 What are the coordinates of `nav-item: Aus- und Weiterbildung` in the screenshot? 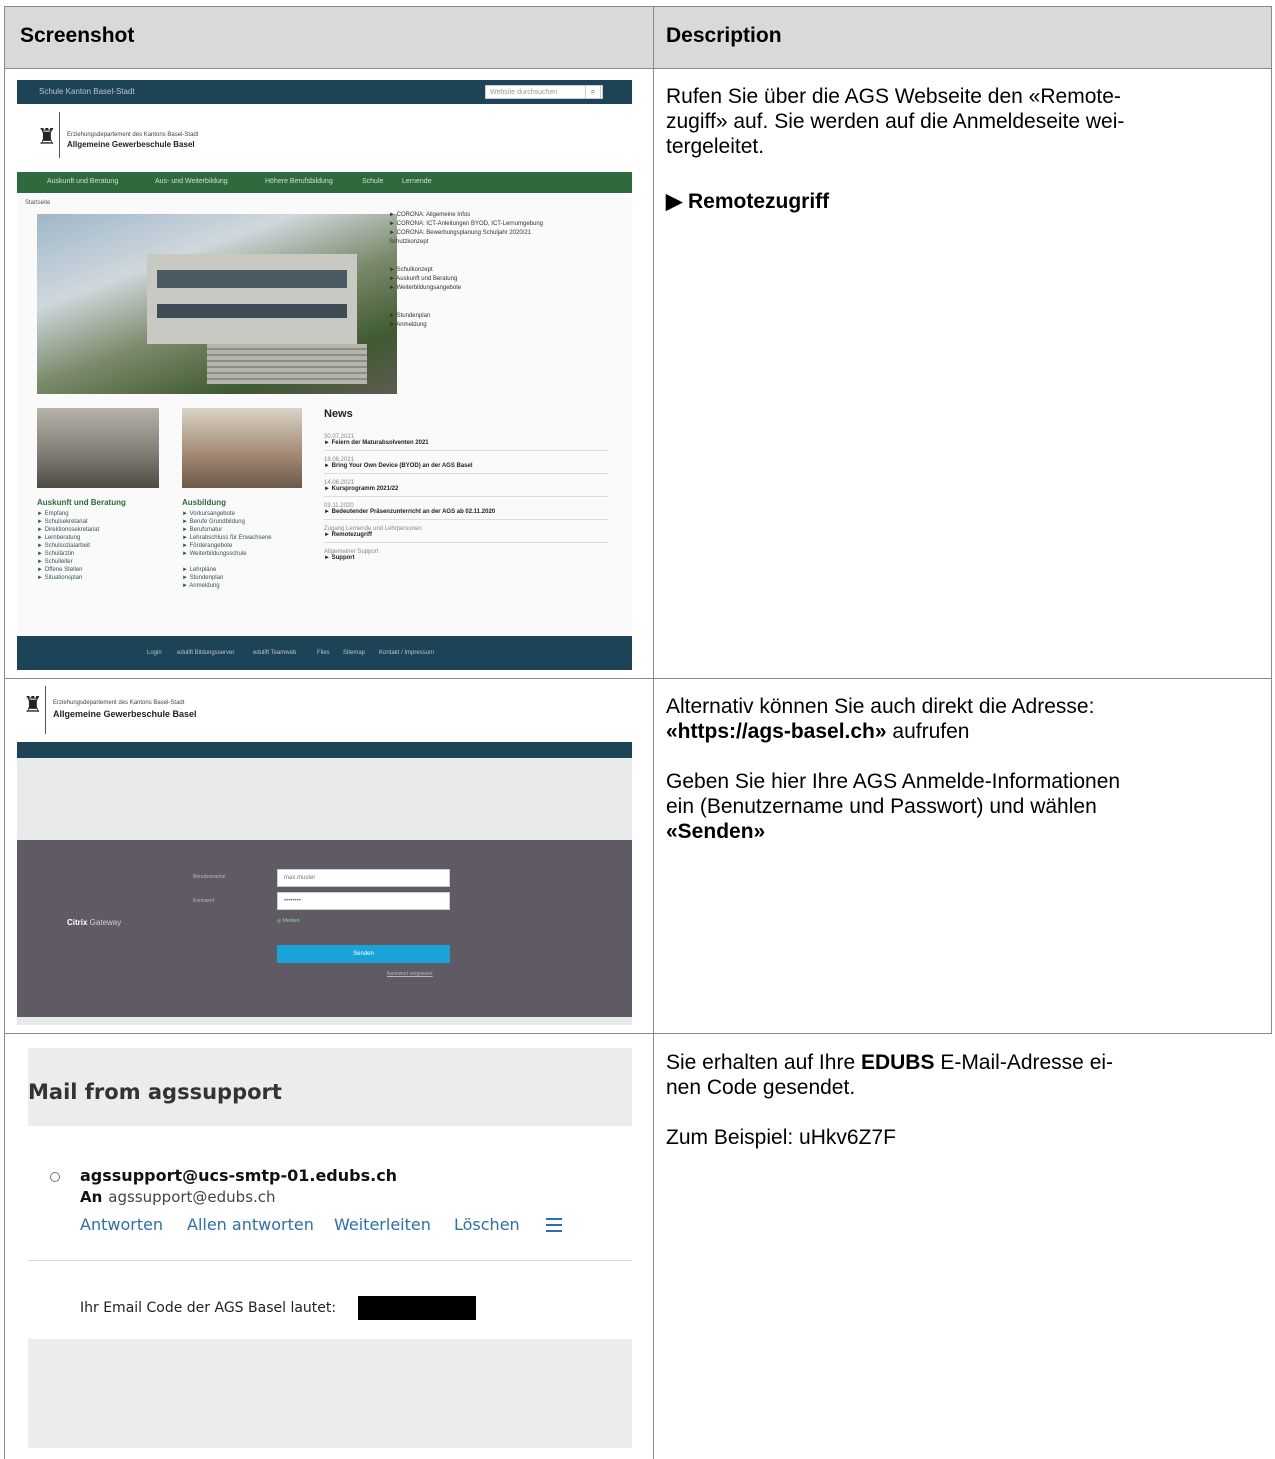 It's located at (191, 181).